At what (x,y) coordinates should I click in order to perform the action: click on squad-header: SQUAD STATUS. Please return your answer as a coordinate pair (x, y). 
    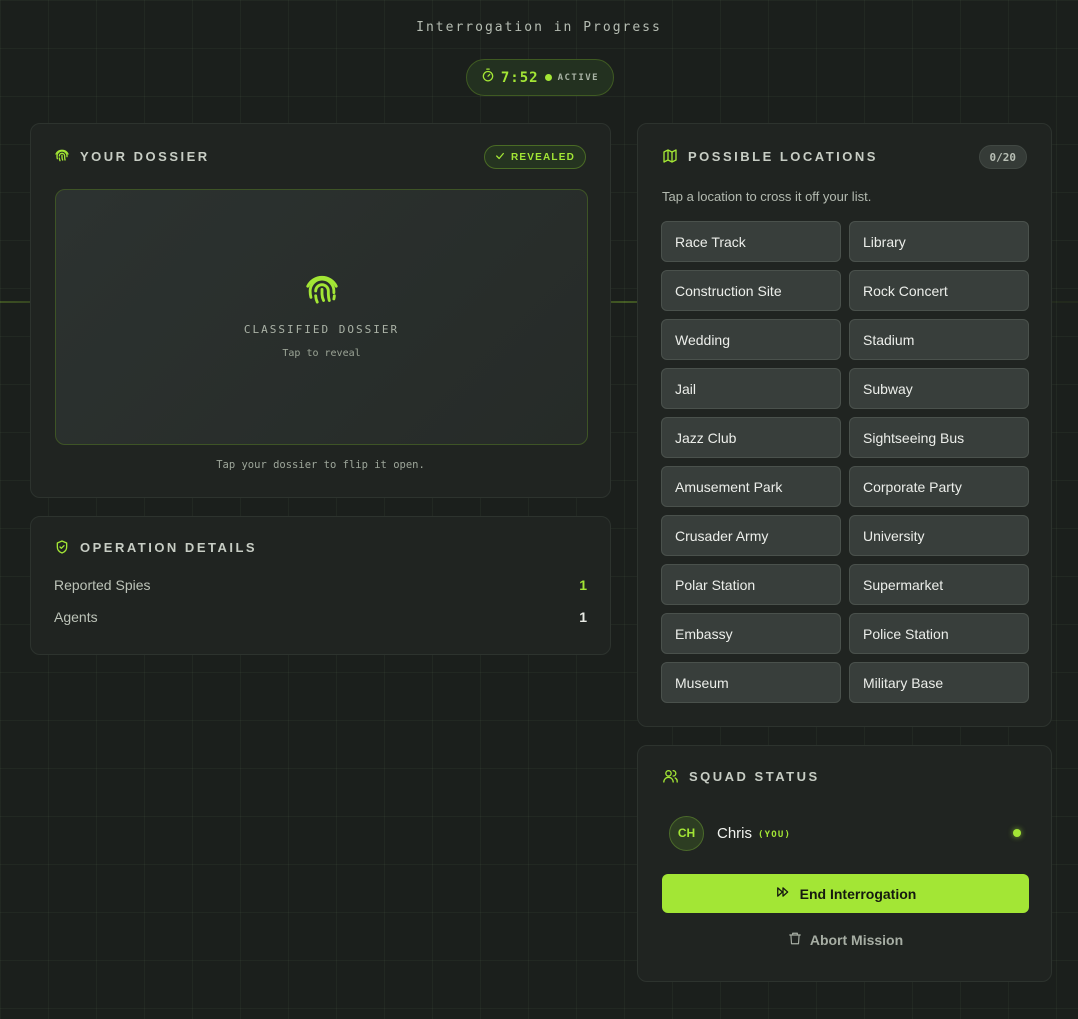
    Looking at the image, I should click on (741, 776).